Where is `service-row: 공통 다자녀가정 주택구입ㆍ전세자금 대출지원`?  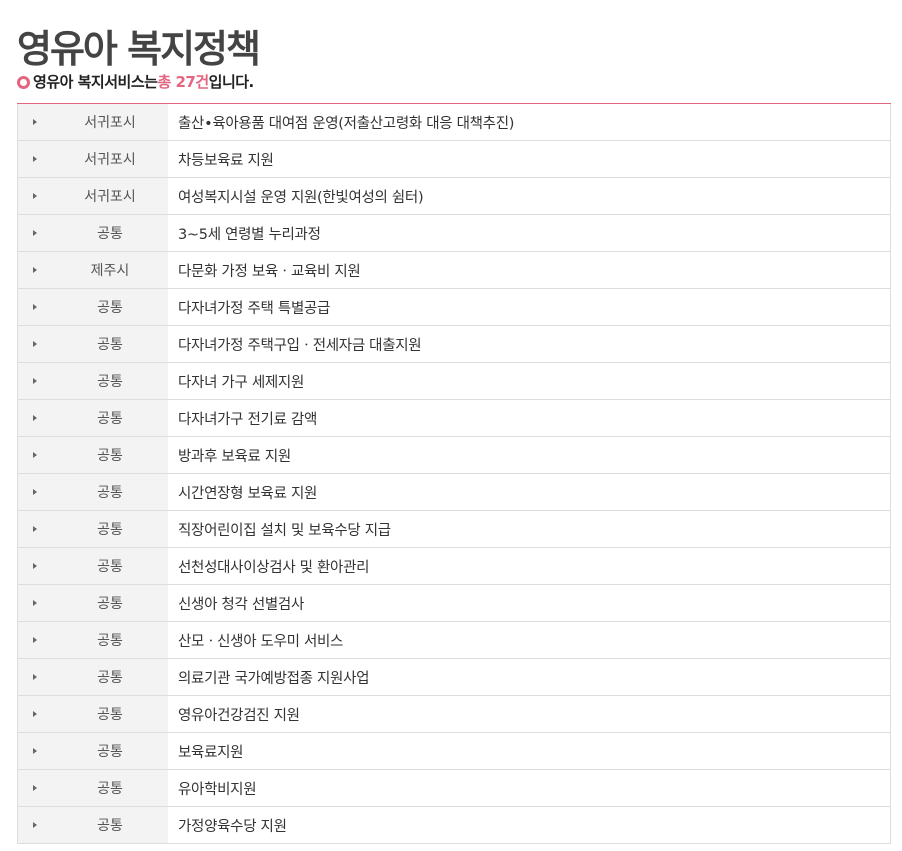
service-row: 공통 다자녀가정 주택구입ㆍ전세자금 대출지원 is located at coordinates (454, 344).